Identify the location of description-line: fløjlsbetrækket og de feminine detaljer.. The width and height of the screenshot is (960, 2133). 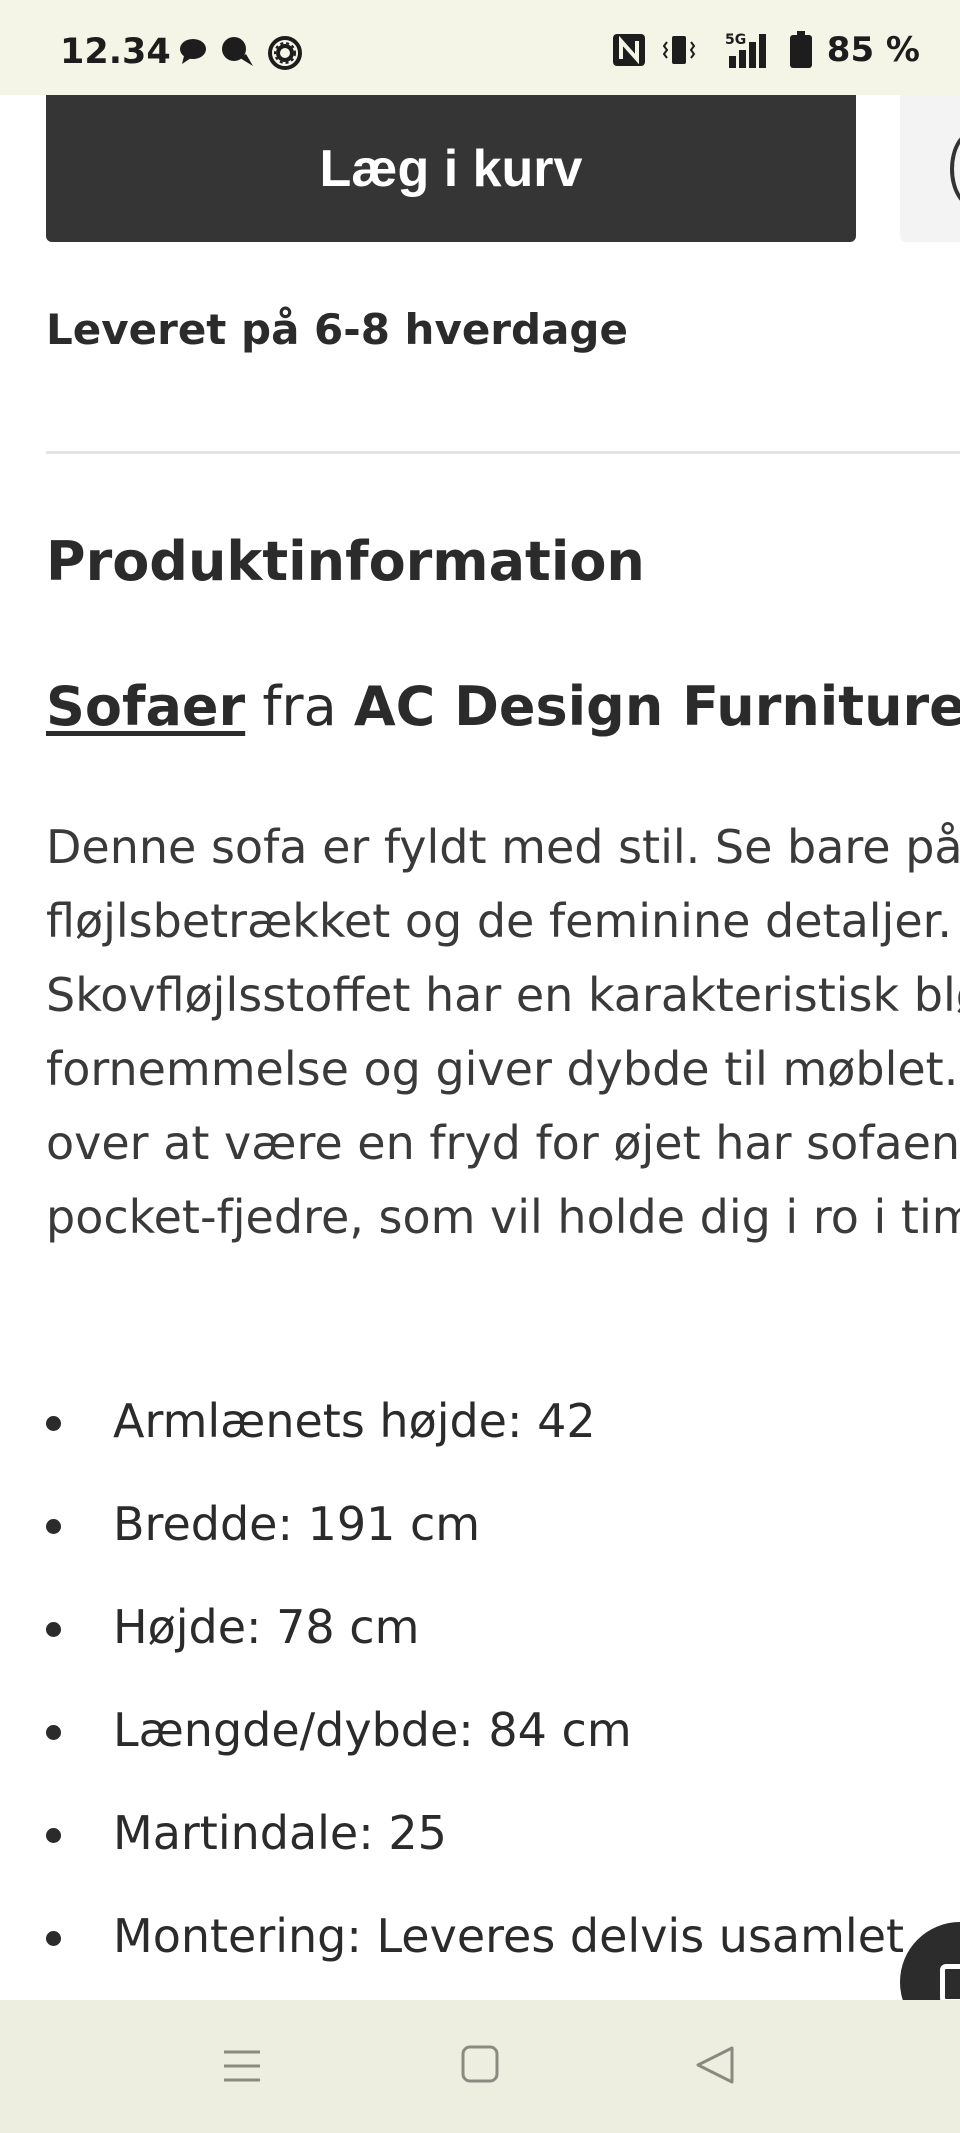
(499, 921).